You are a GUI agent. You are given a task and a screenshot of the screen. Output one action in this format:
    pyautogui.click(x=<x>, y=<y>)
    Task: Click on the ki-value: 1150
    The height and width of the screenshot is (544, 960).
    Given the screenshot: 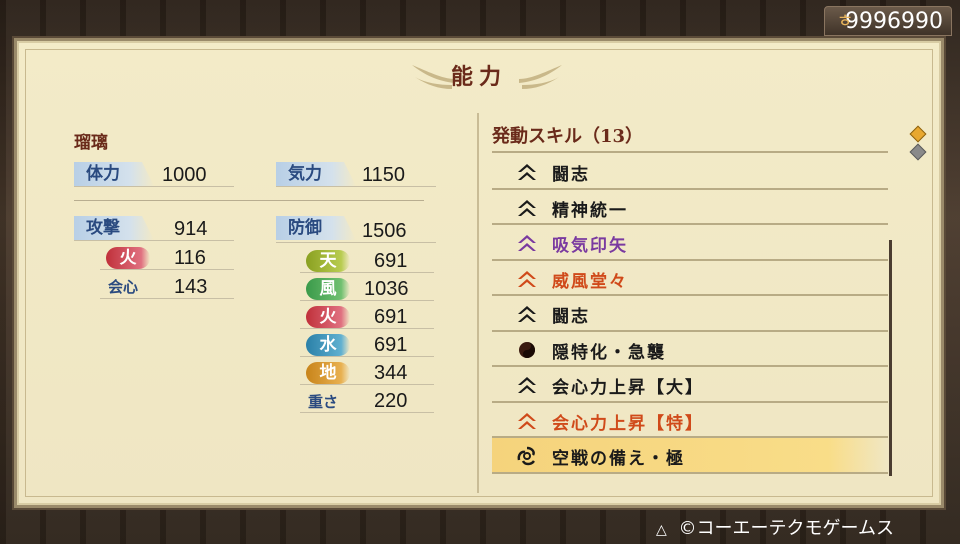 What is the action you would take?
    pyautogui.click(x=384, y=175)
    